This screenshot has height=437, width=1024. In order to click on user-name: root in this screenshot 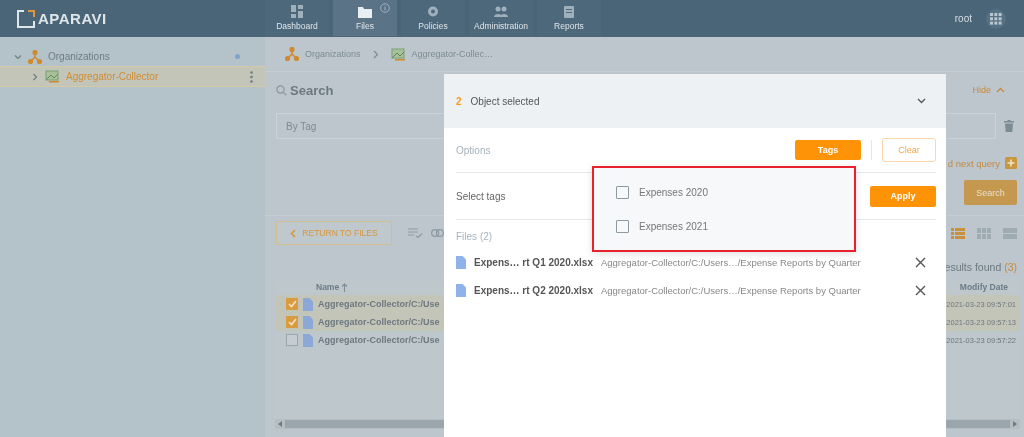, I will do `click(963, 18)`.